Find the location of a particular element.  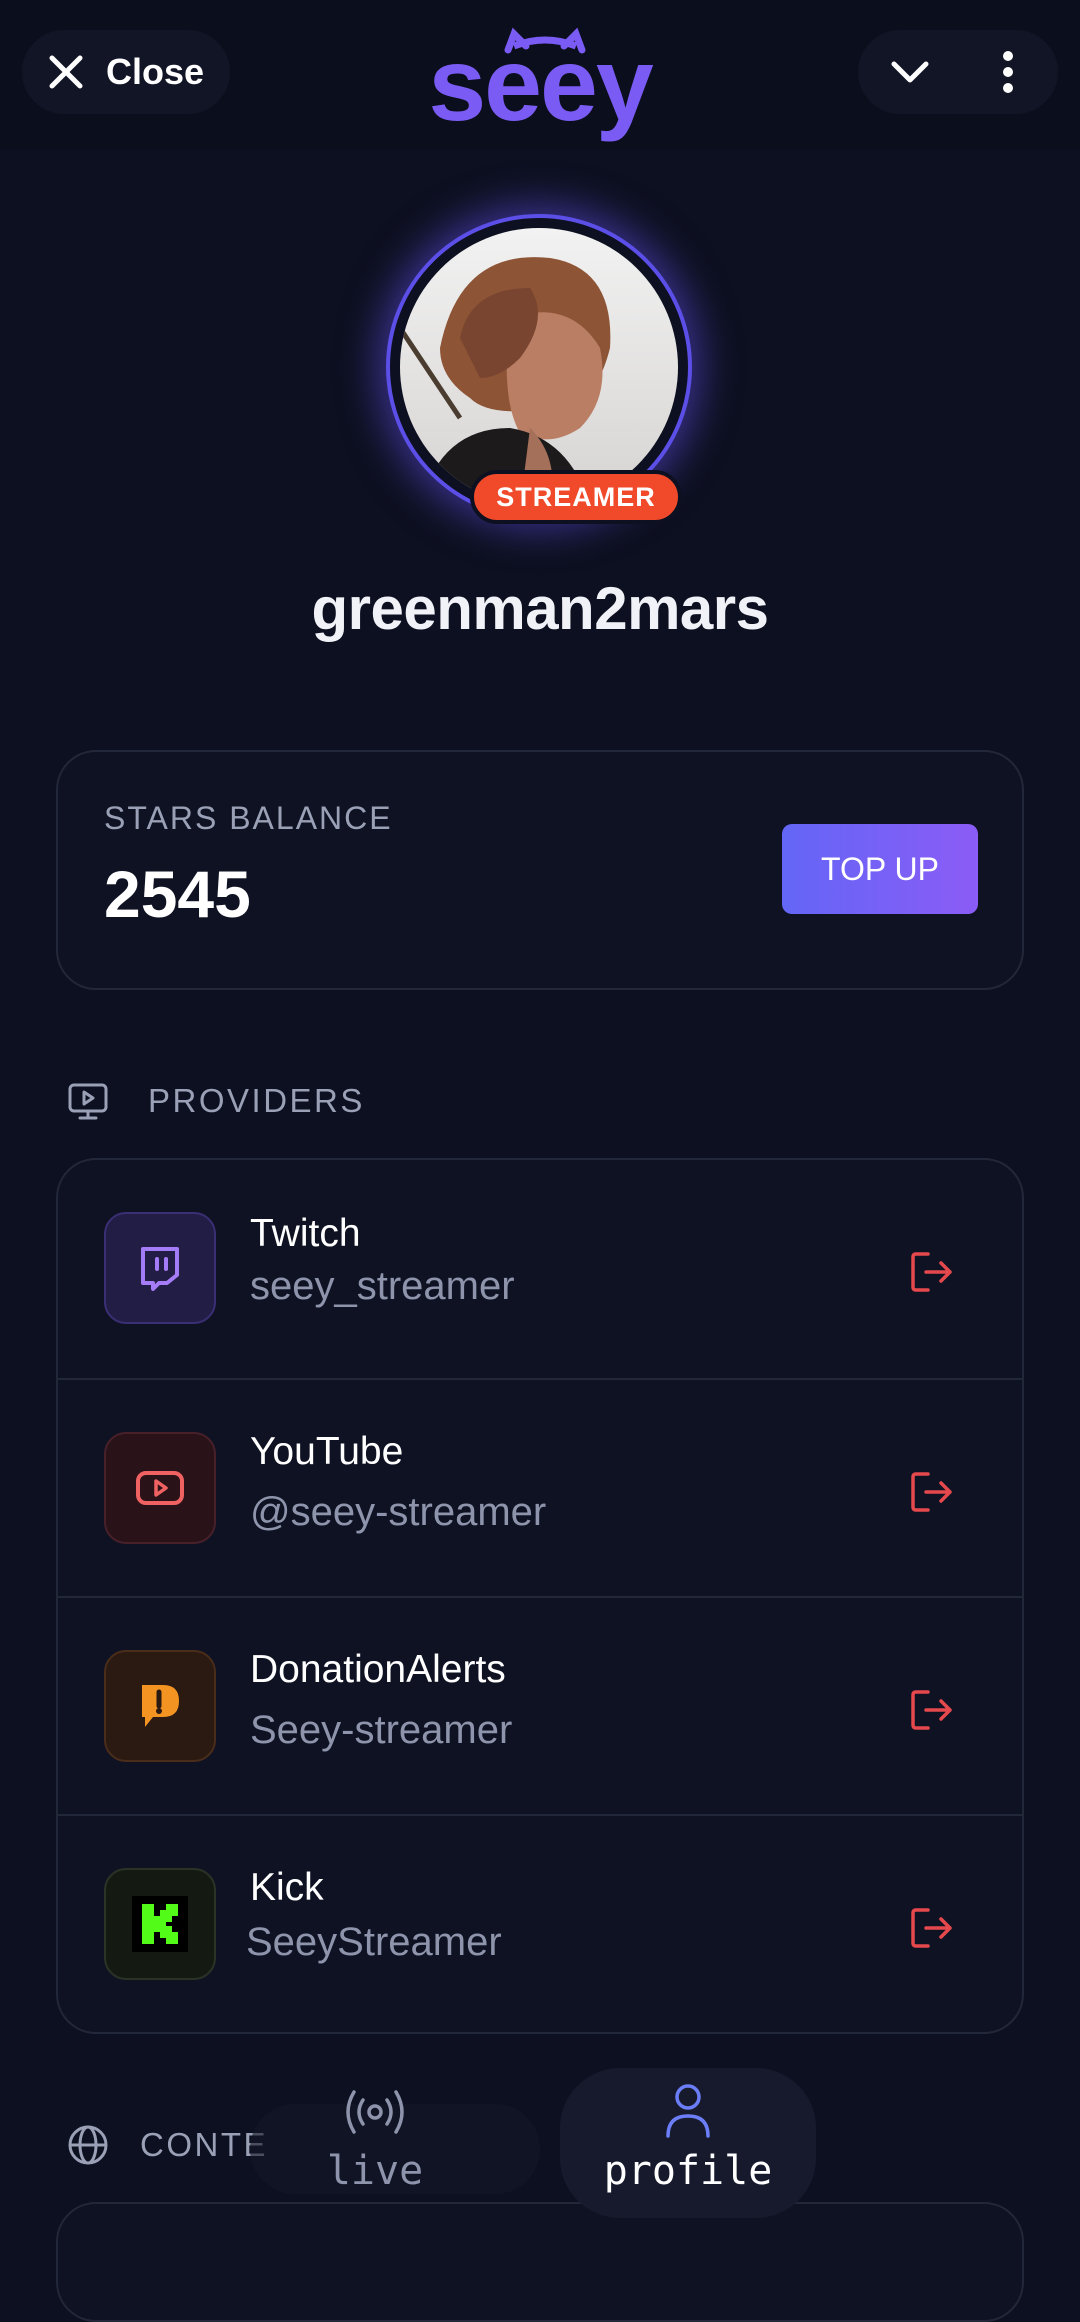

close-icon is located at coordinates (66, 72).